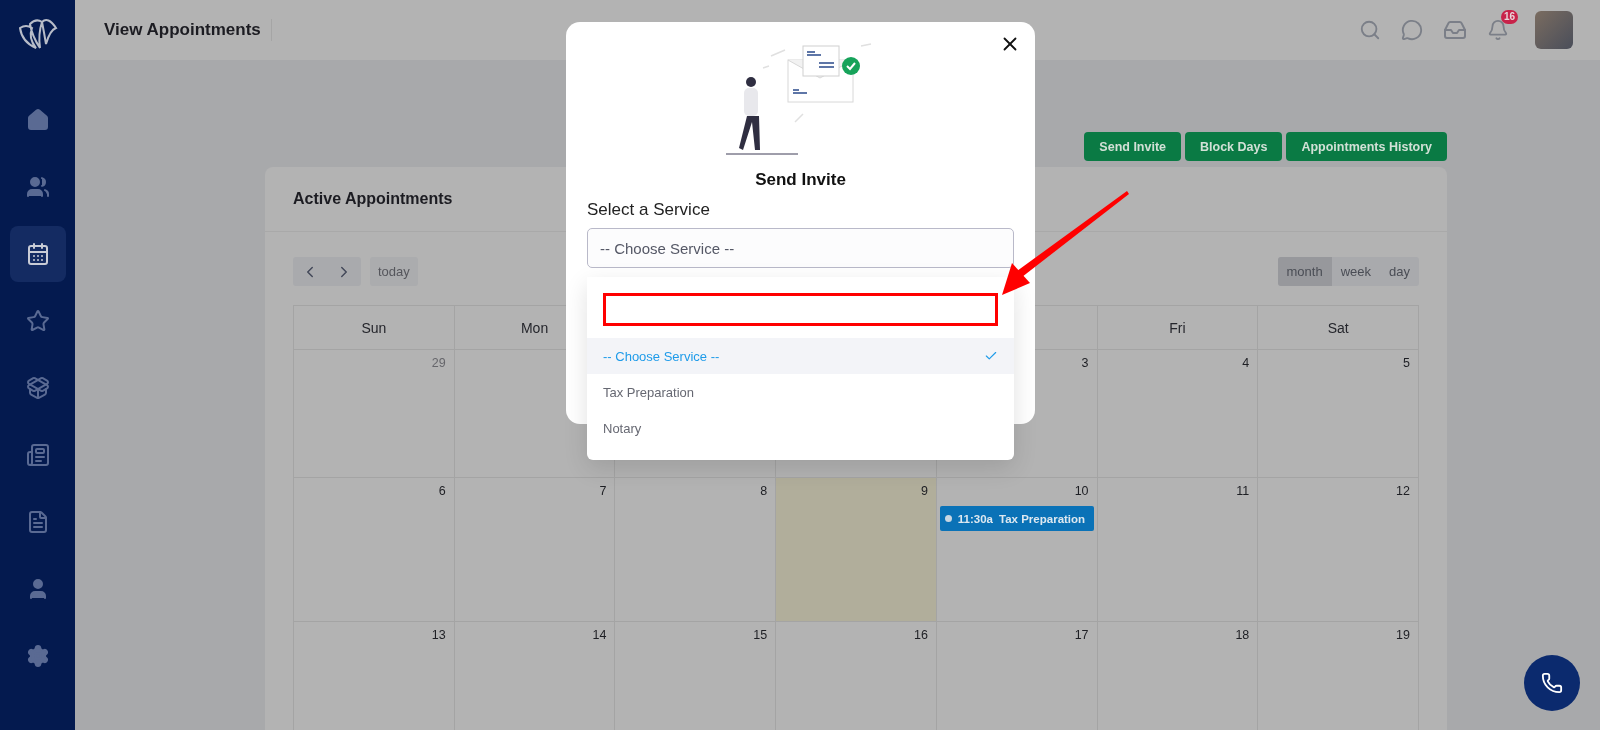 The image size is (1600, 730). What do you see at coordinates (374, 327) in the screenshot?
I see `weekday-header: Sun` at bounding box center [374, 327].